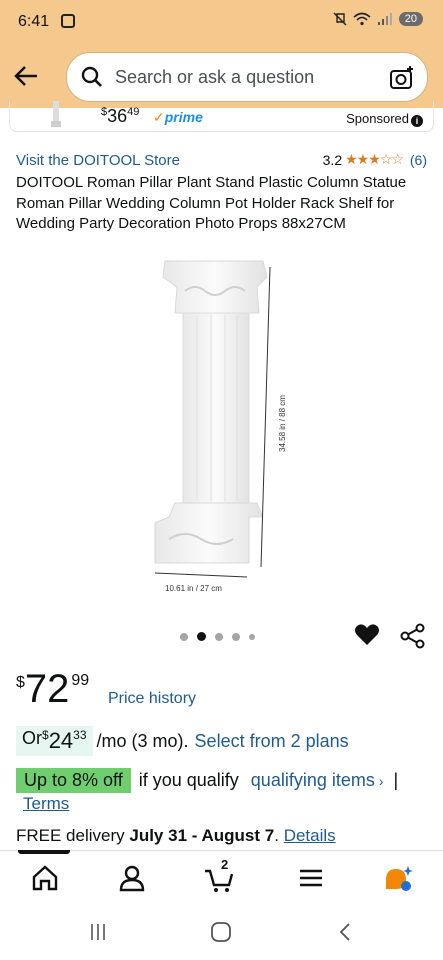  What do you see at coordinates (98, 160) in the screenshot?
I see `store-link: Visit the DOITOOL Store` at bounding box center [98, 160].